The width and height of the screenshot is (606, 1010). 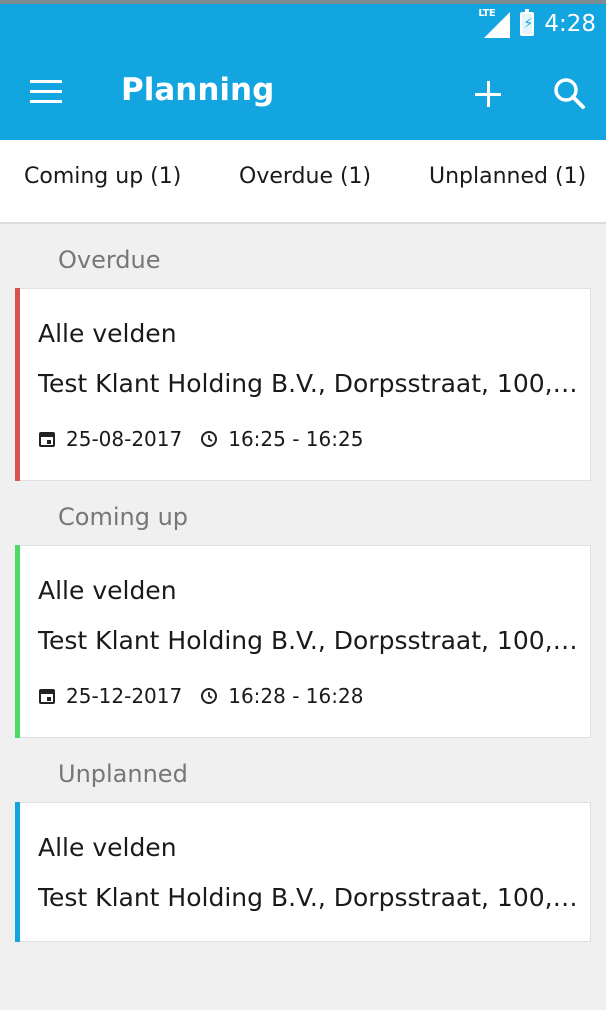 What do you see at coordinates (123, 517) in the screenshot?
I see `section-title-coming-up: Coming up` at bounding box center [123, 517].